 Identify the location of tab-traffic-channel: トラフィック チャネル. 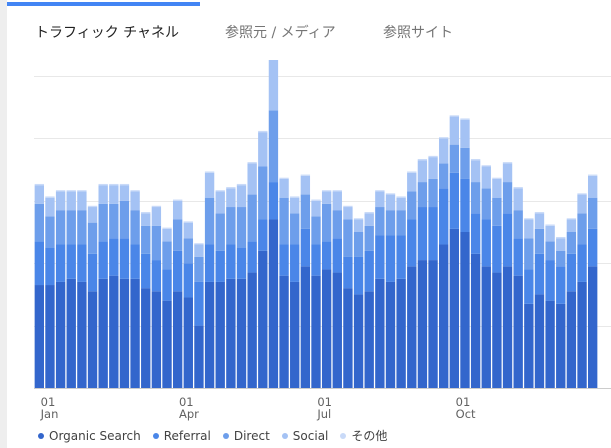
(107, 32).